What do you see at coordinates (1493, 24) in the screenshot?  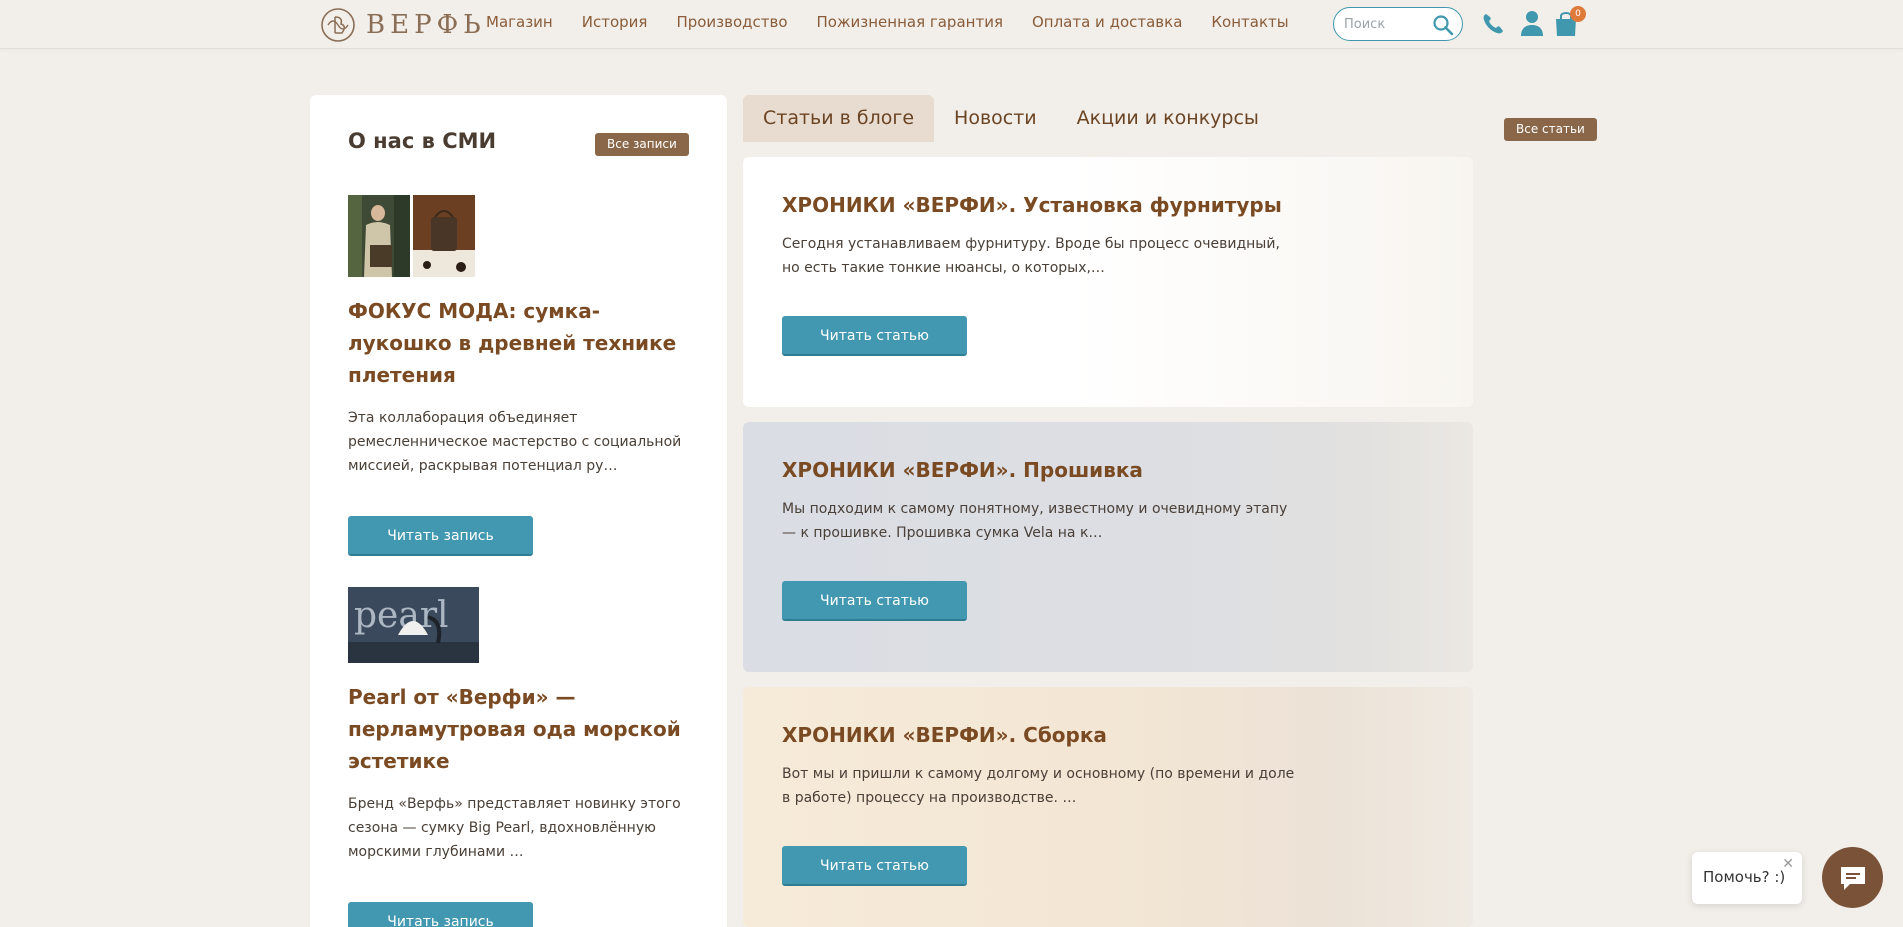 I see `phone-icon` at bounding box center [1493, 24].